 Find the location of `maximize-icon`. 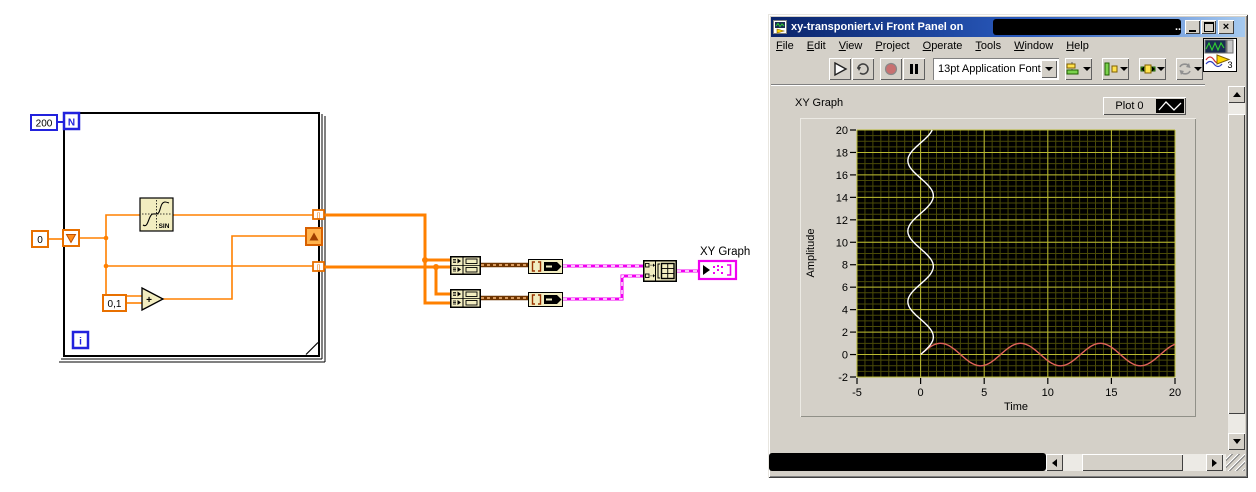

maximize-icon is located at coordinates (1208, 27).